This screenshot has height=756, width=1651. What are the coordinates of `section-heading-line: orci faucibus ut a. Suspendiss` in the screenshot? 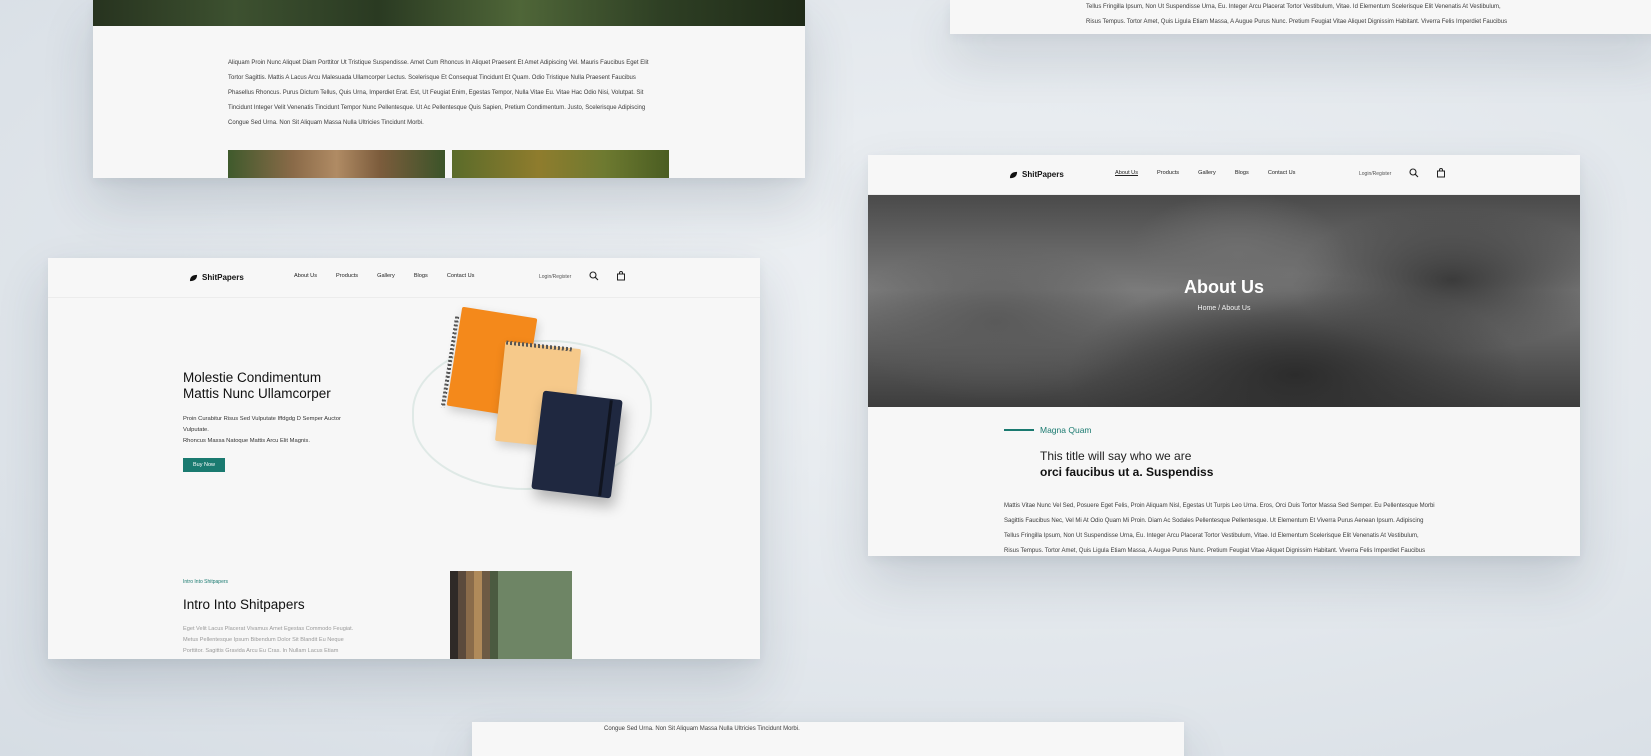 It's located at (1127, 472).